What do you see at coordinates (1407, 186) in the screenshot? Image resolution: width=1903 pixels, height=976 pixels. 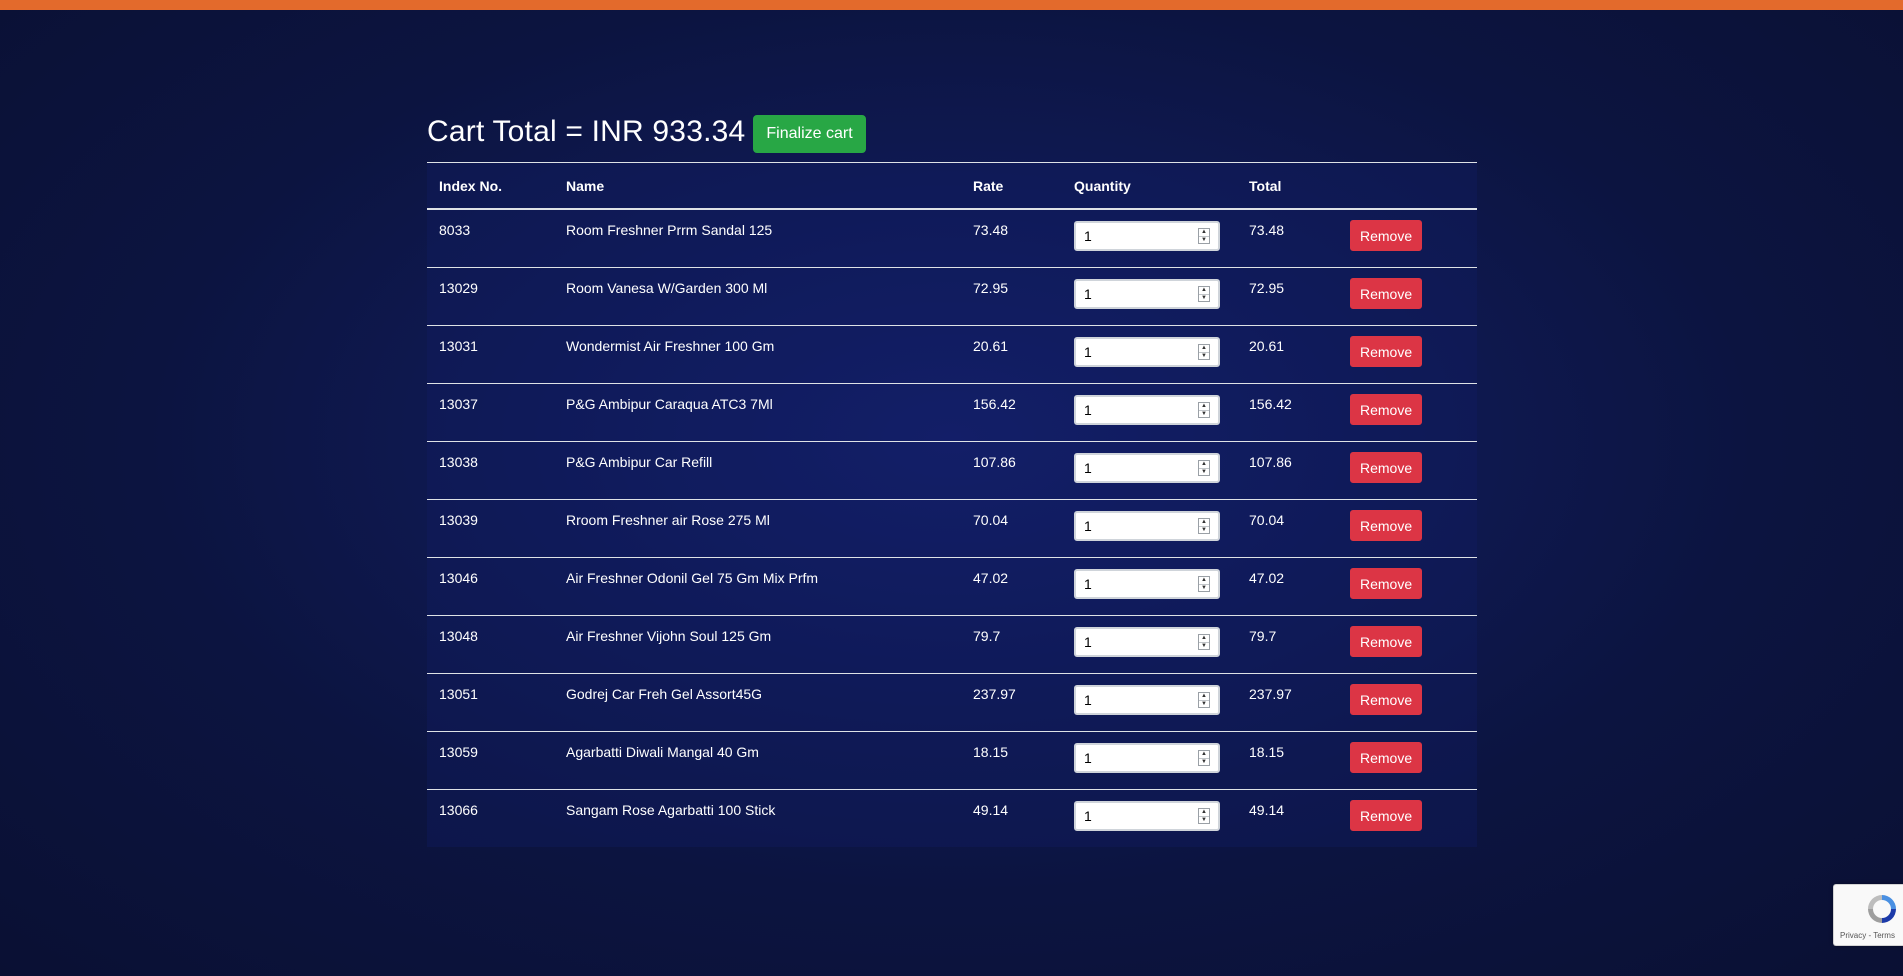 I see `header-actions` at bounding box center [1407, 186].